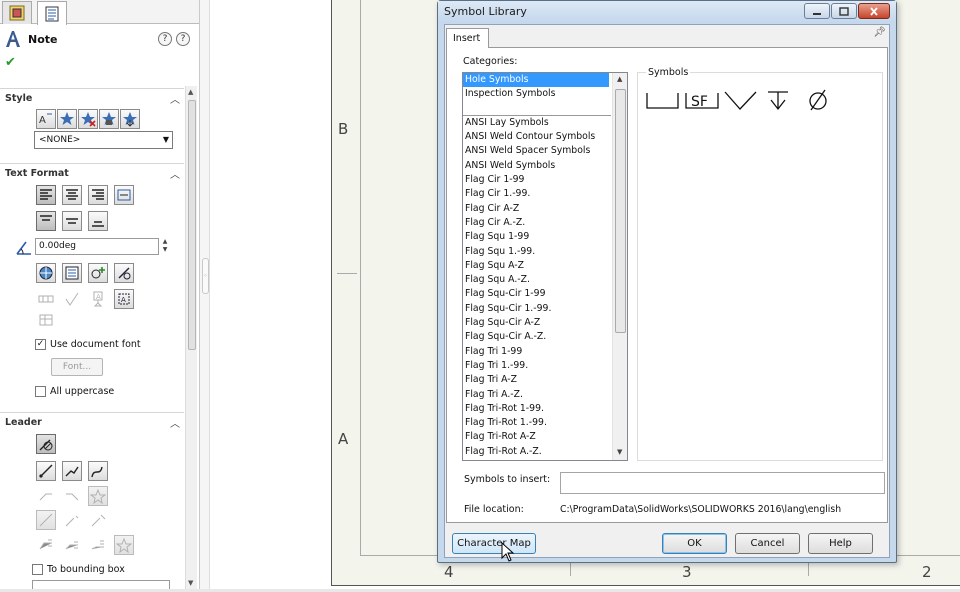  I want to click on category-item: Flag Tri-Rot A.-Z., so click(545, 452).